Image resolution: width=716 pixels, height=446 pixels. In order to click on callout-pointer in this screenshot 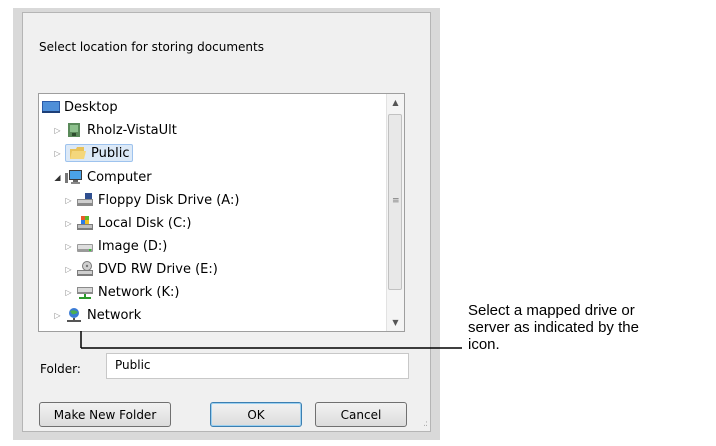, I will do `click(271, 340)`.